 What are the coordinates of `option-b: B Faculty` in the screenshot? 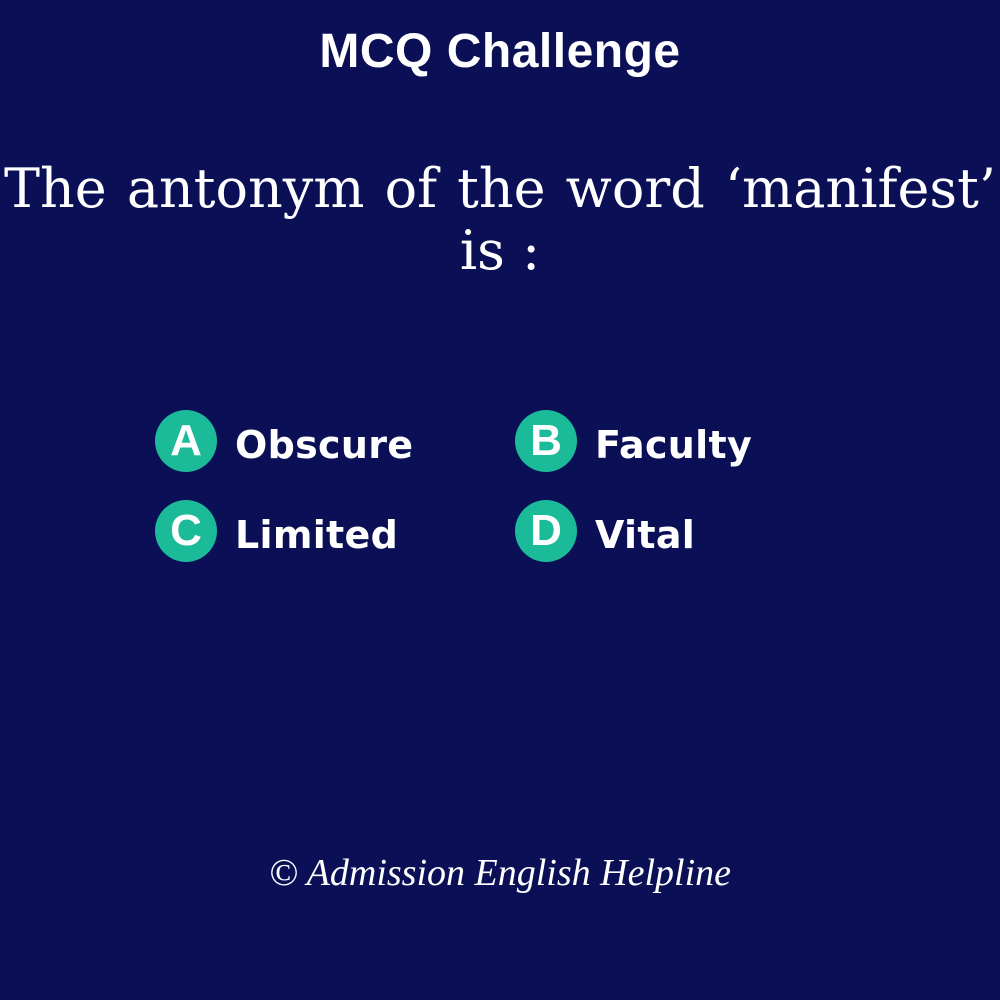 It's located at (633, 441).